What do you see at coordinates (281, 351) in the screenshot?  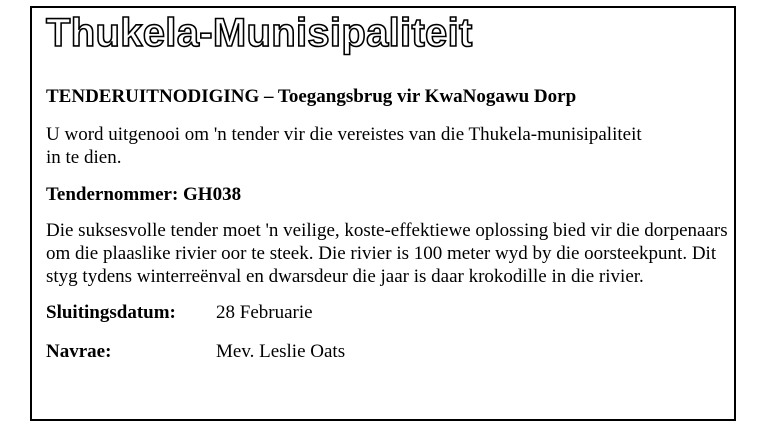 I see `enquiries-value: Mev. Leslie Oats` at bounding box center [281, 351].